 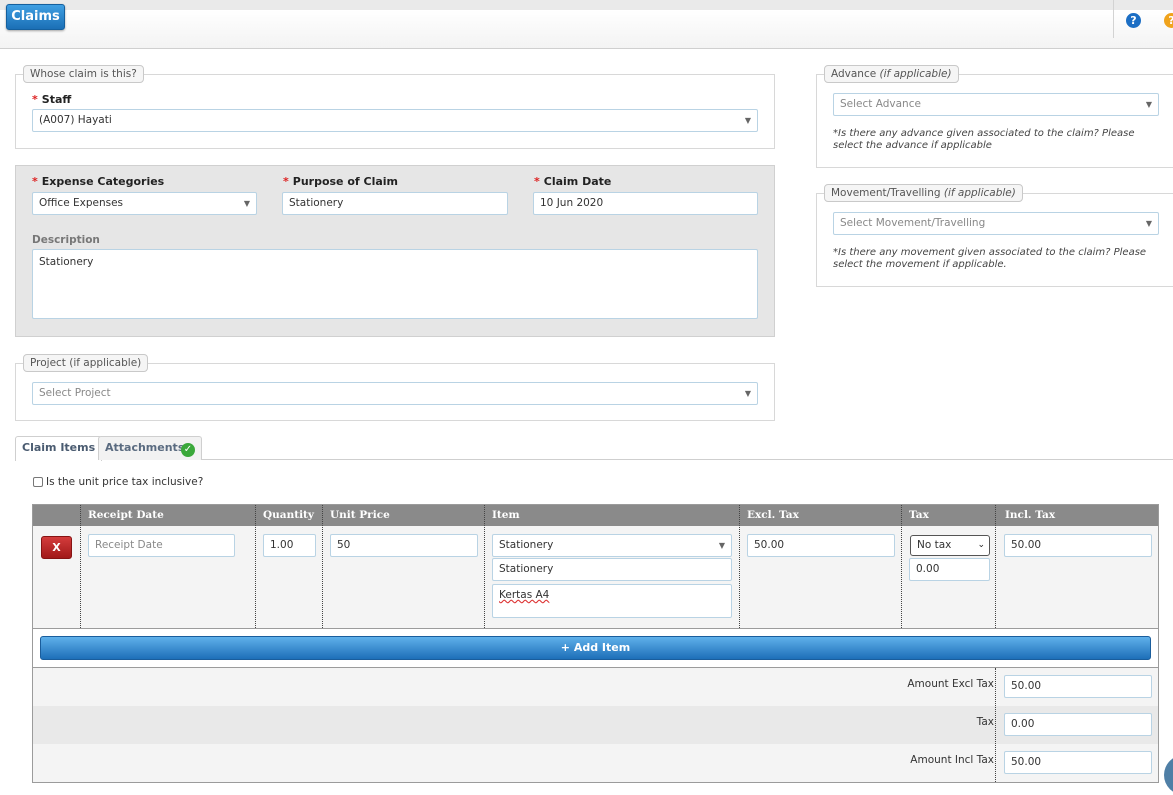 I want to click on notification-icon: ?, so click(x=1168, y=20).